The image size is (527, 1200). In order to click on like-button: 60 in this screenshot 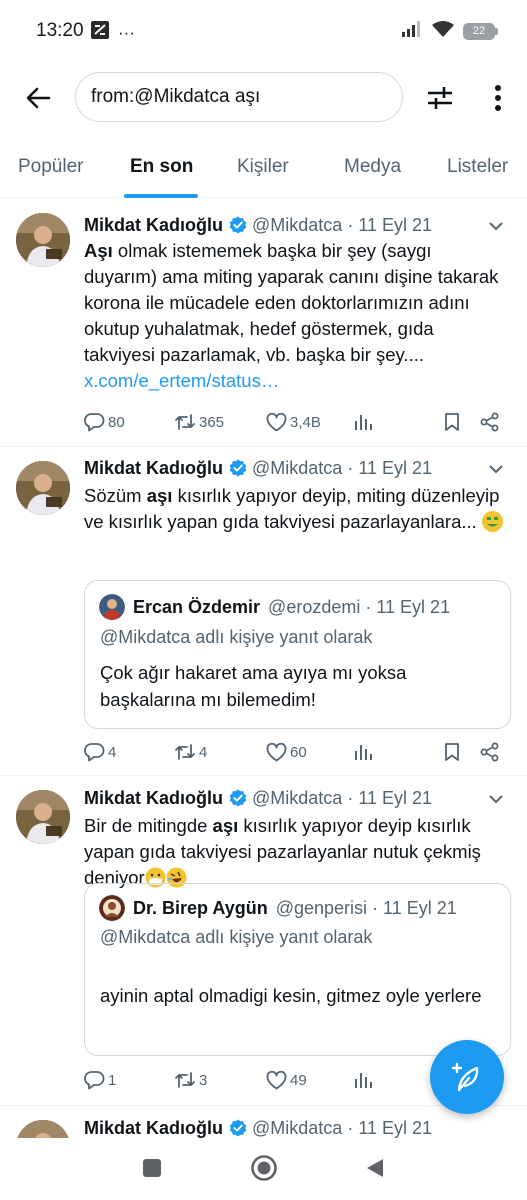, I will do `click(286, 752)`.